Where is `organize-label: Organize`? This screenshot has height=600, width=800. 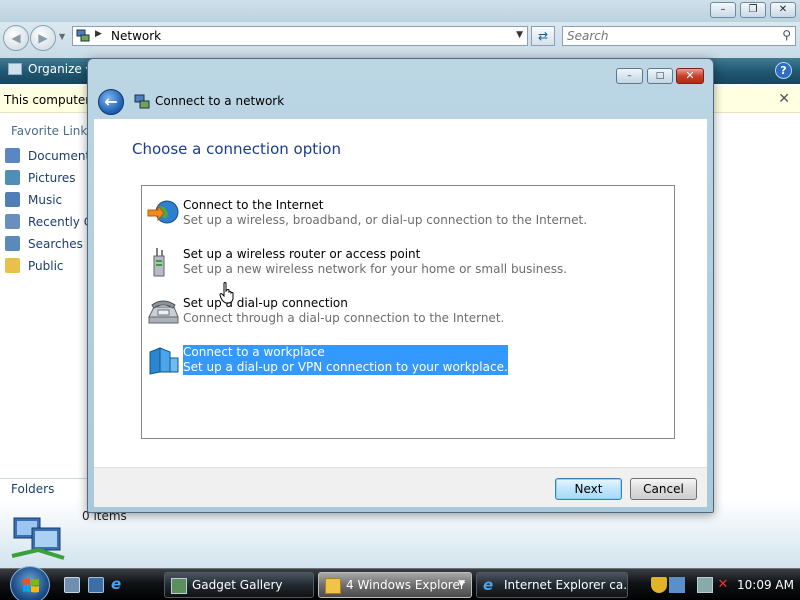
organize-label: Organize is located at coordinates (55, 69).